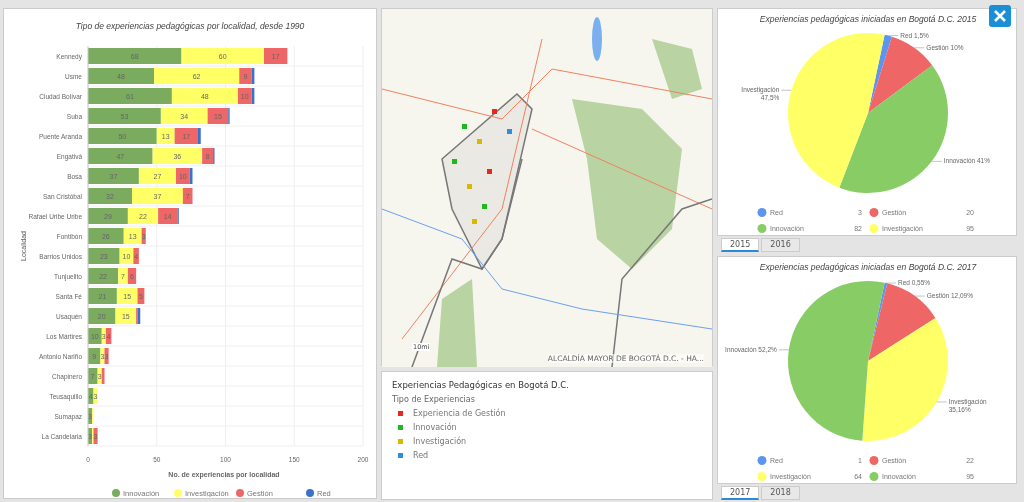 This screenshot has height=502, width=1024. I want to click on chart-title: Experiencias pedagógicas iniciadas en Bogotá D.C. 2015, so click(868, 19).